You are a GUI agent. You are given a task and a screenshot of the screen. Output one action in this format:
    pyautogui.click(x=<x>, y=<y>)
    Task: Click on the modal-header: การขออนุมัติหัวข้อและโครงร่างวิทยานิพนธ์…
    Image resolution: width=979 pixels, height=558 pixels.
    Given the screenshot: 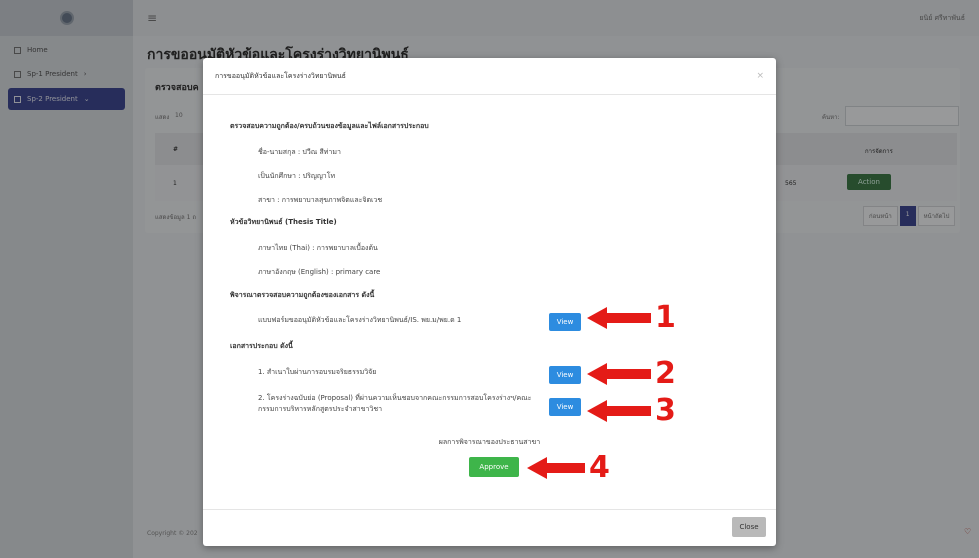 What is the action you would take?
    pyautogui.click(x=489, y=76)
    